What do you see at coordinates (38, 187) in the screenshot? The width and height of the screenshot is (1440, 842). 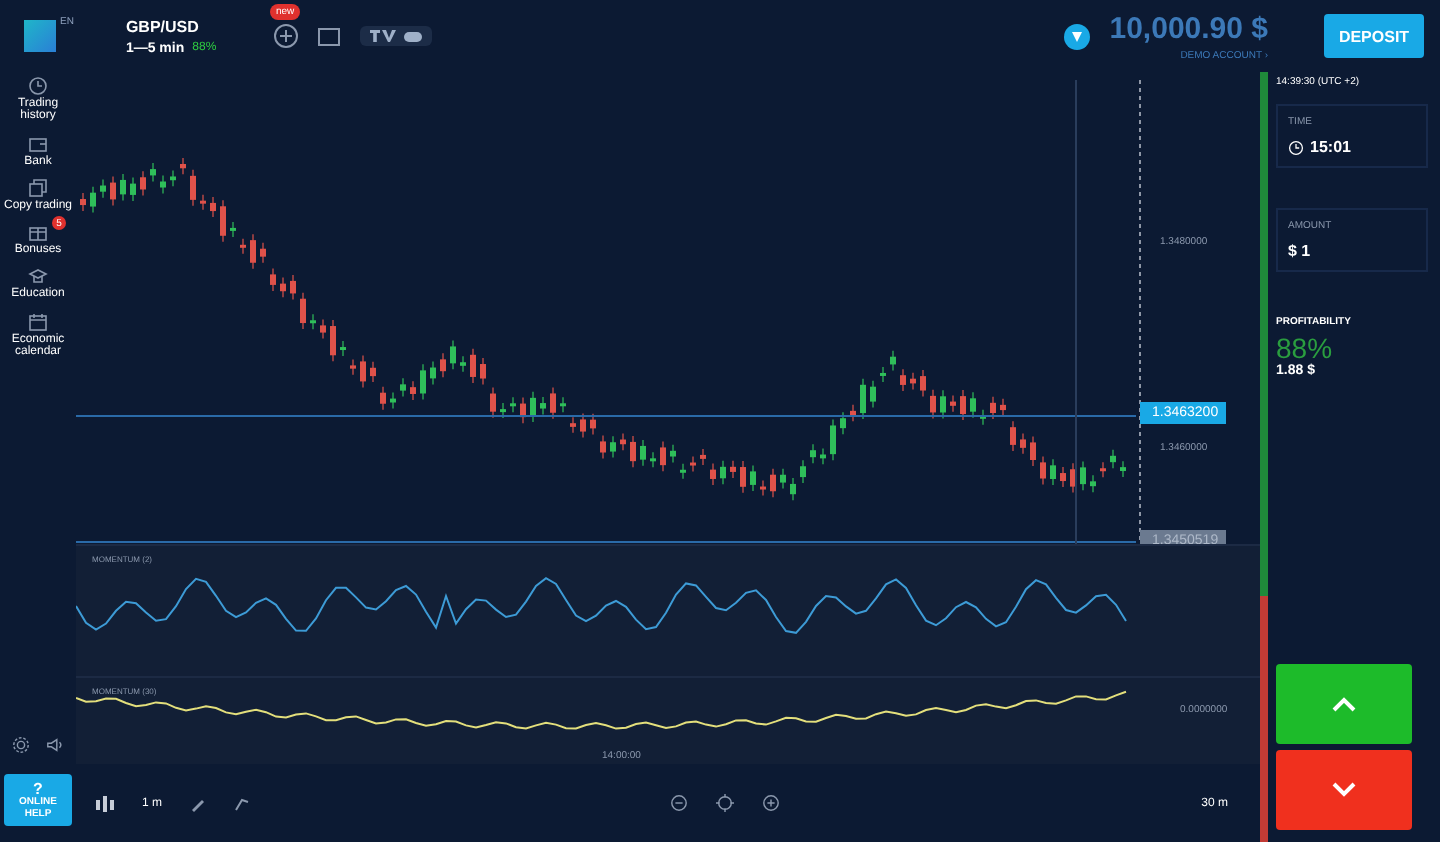 I see `copy-icon` at bounding box center [38, 187].